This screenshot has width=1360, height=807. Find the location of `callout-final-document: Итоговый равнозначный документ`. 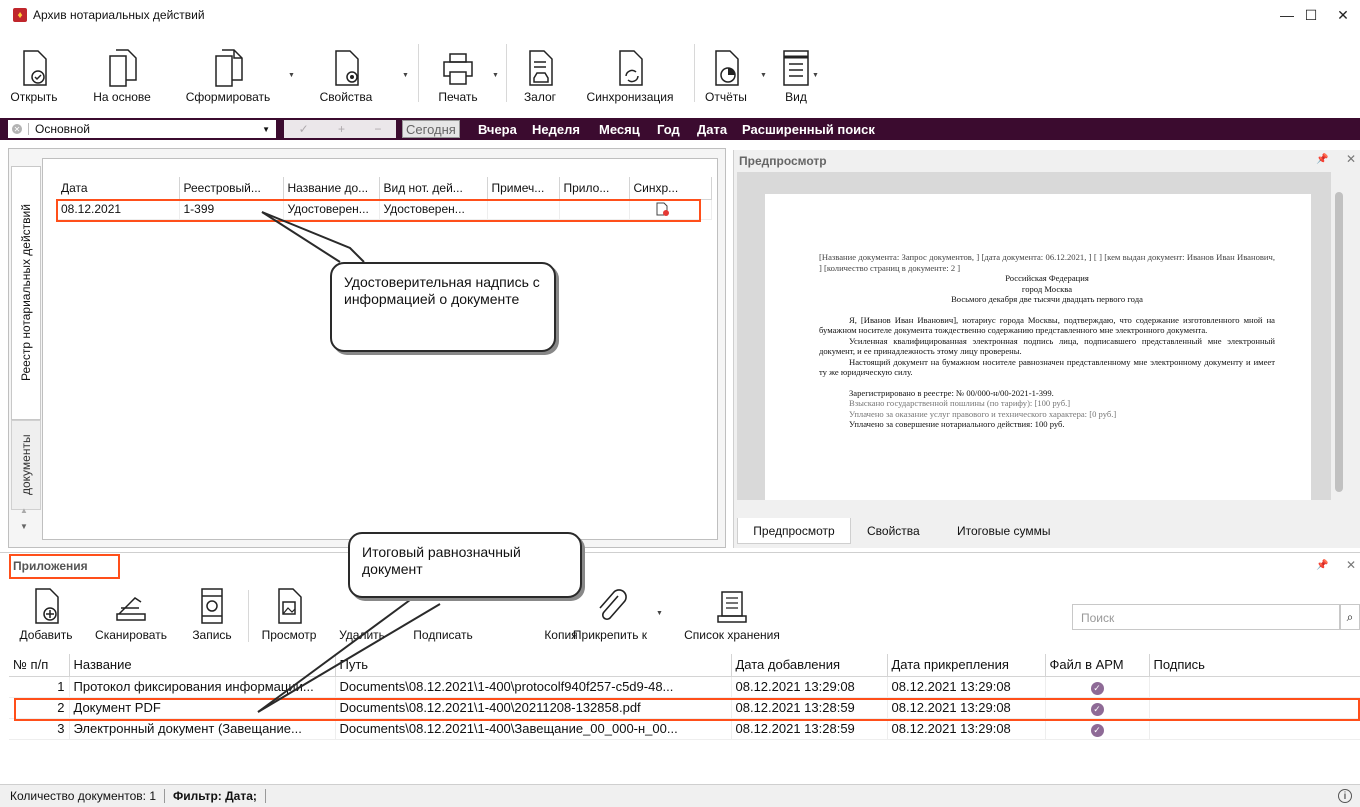

callout-final-document: Итоговый равнозначный документ is located at coordinates (465, 565).